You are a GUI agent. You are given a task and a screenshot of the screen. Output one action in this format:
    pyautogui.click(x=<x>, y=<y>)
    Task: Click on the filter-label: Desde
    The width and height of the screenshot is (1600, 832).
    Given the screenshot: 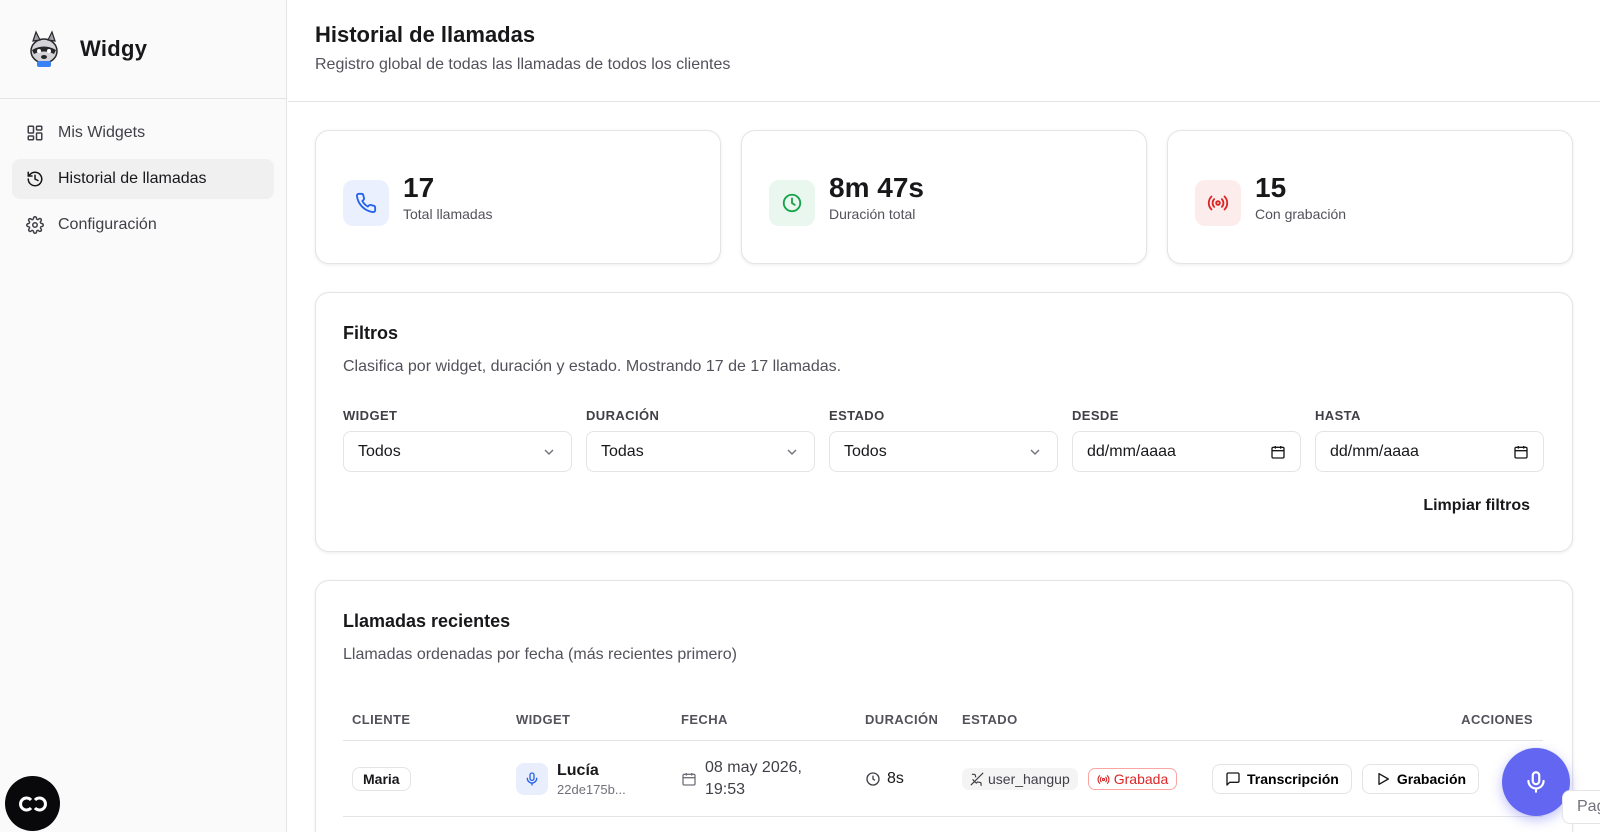 What is the action you would take?
    pyautogui.click(x=1095, y=415)
    